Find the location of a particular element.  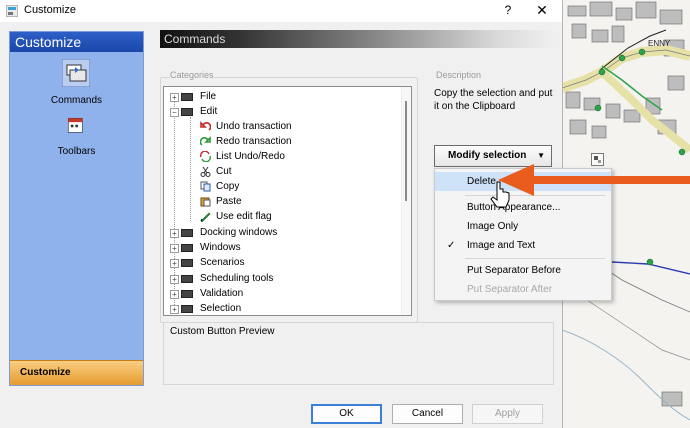

tree-item-label: List Undo/Redo is located at coordinates (250, 156).